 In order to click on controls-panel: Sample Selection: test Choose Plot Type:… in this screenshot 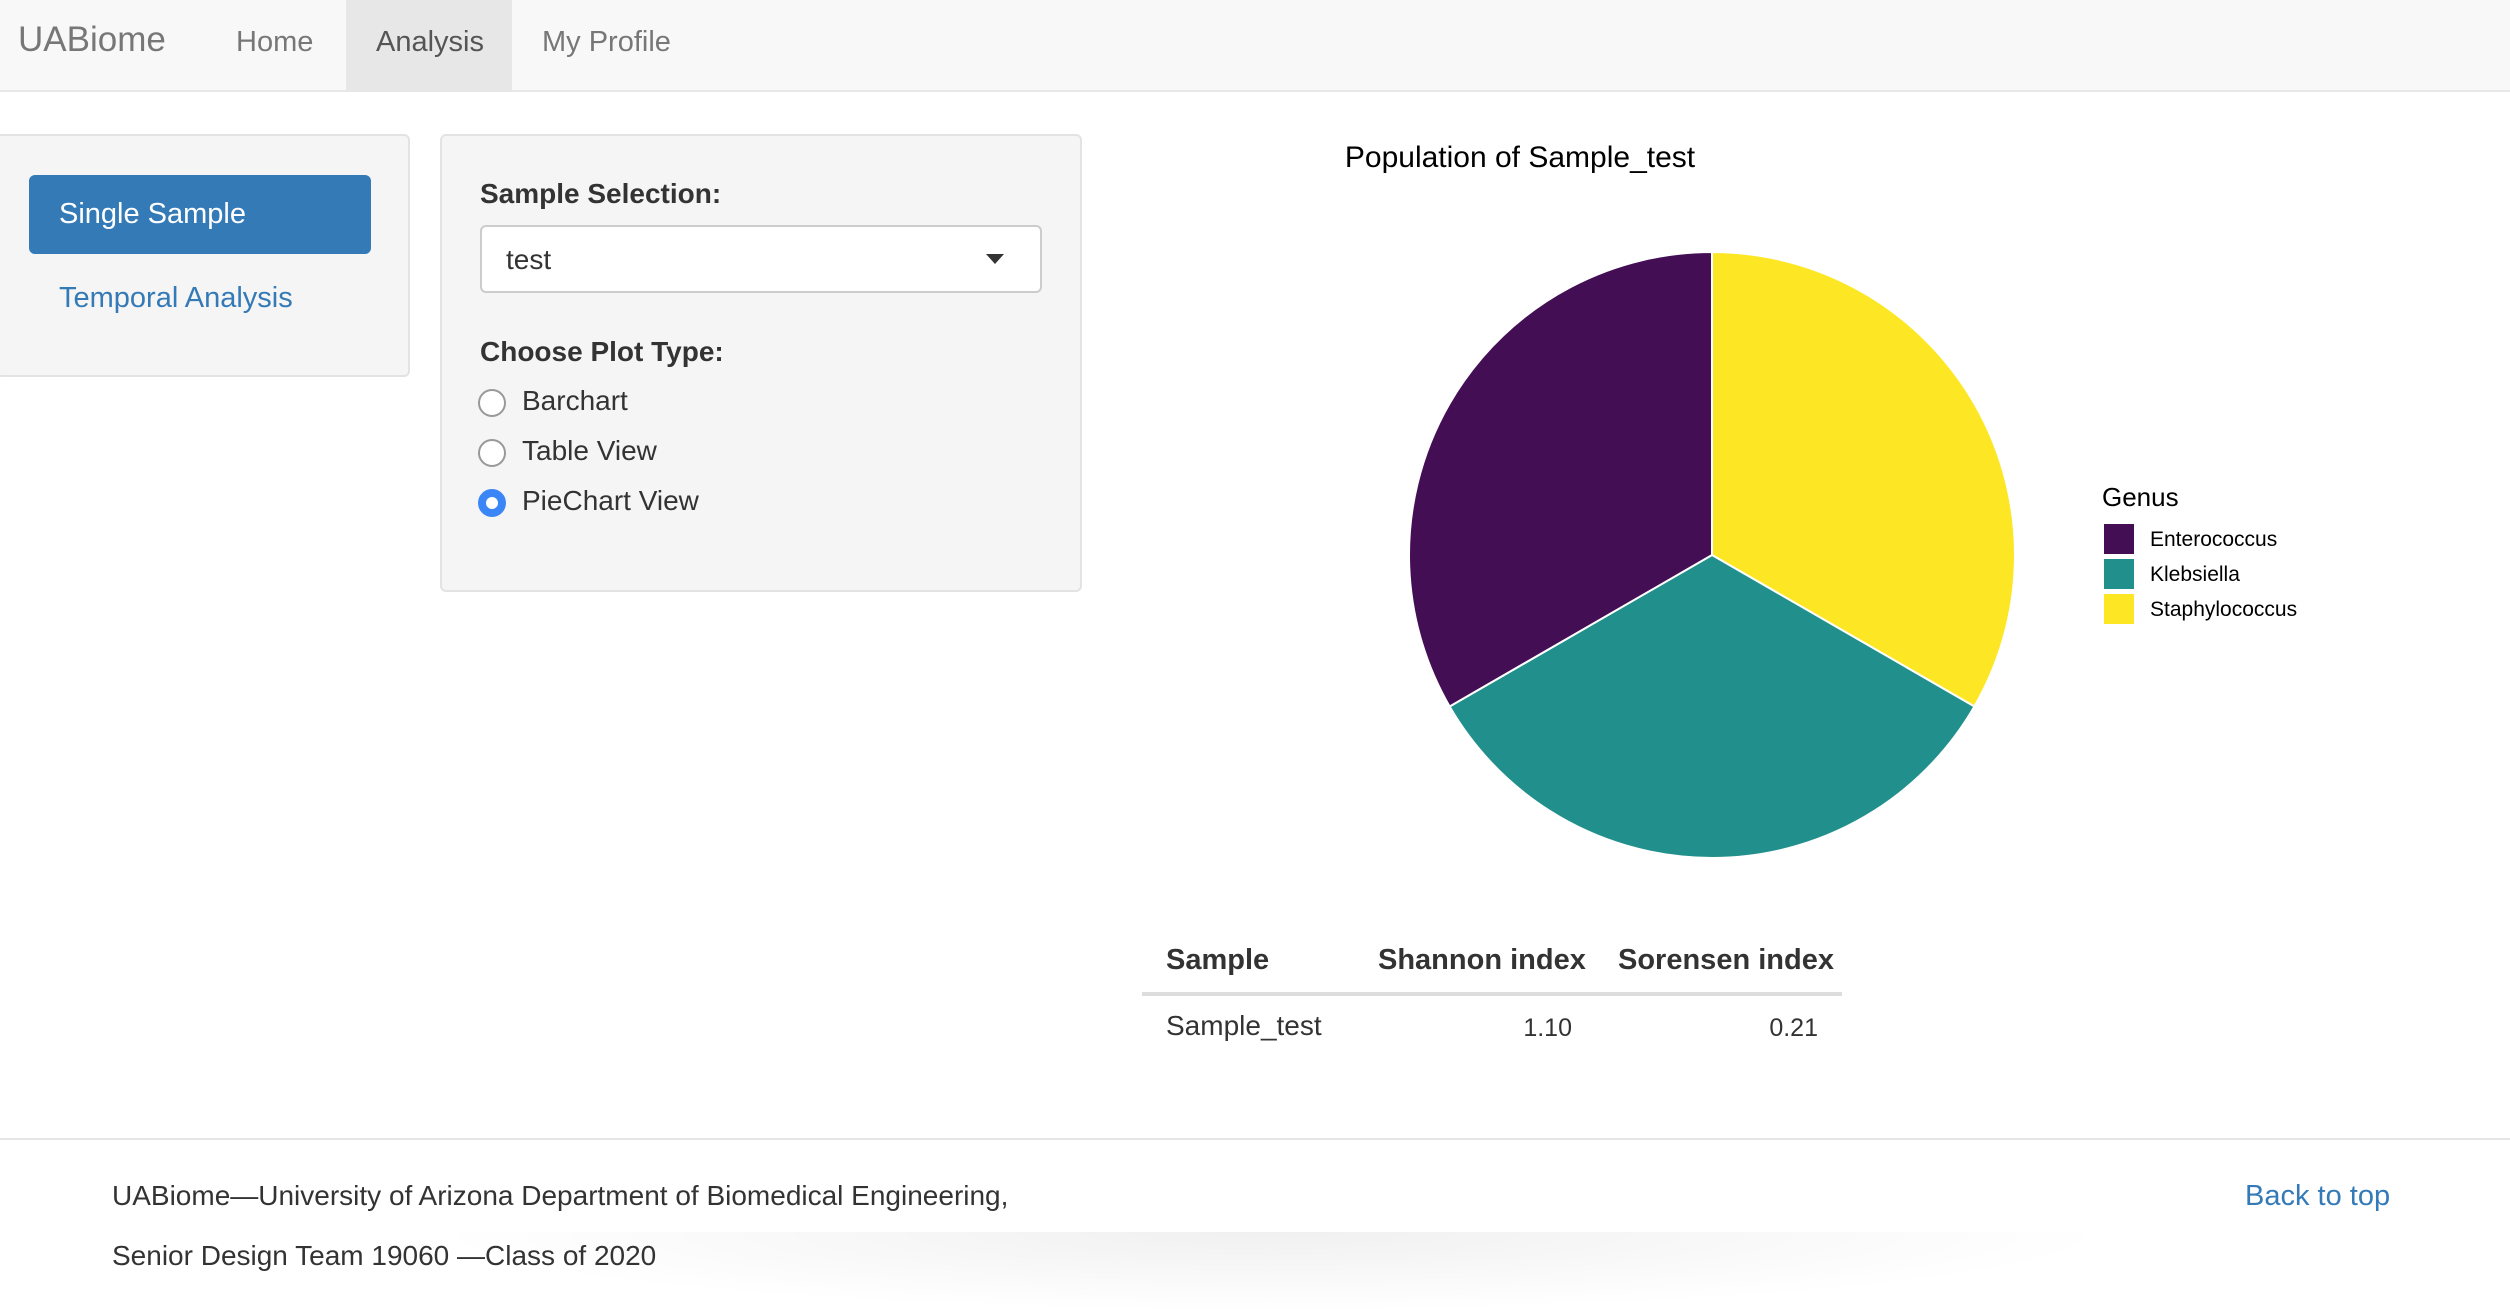, I will do `click(761, 363)`.